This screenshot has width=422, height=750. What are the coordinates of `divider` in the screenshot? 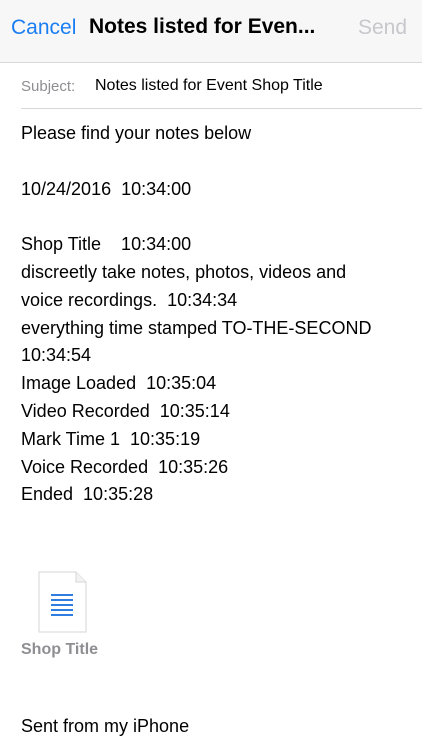 It's located at (221, 108).